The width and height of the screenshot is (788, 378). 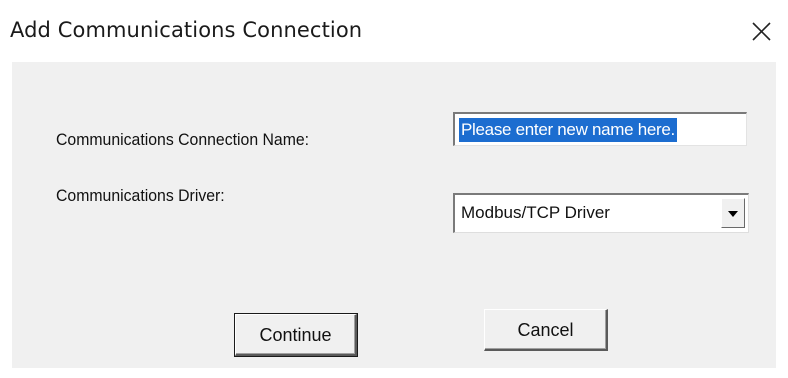 I want to click on close-button, so click(x=762, y=32).